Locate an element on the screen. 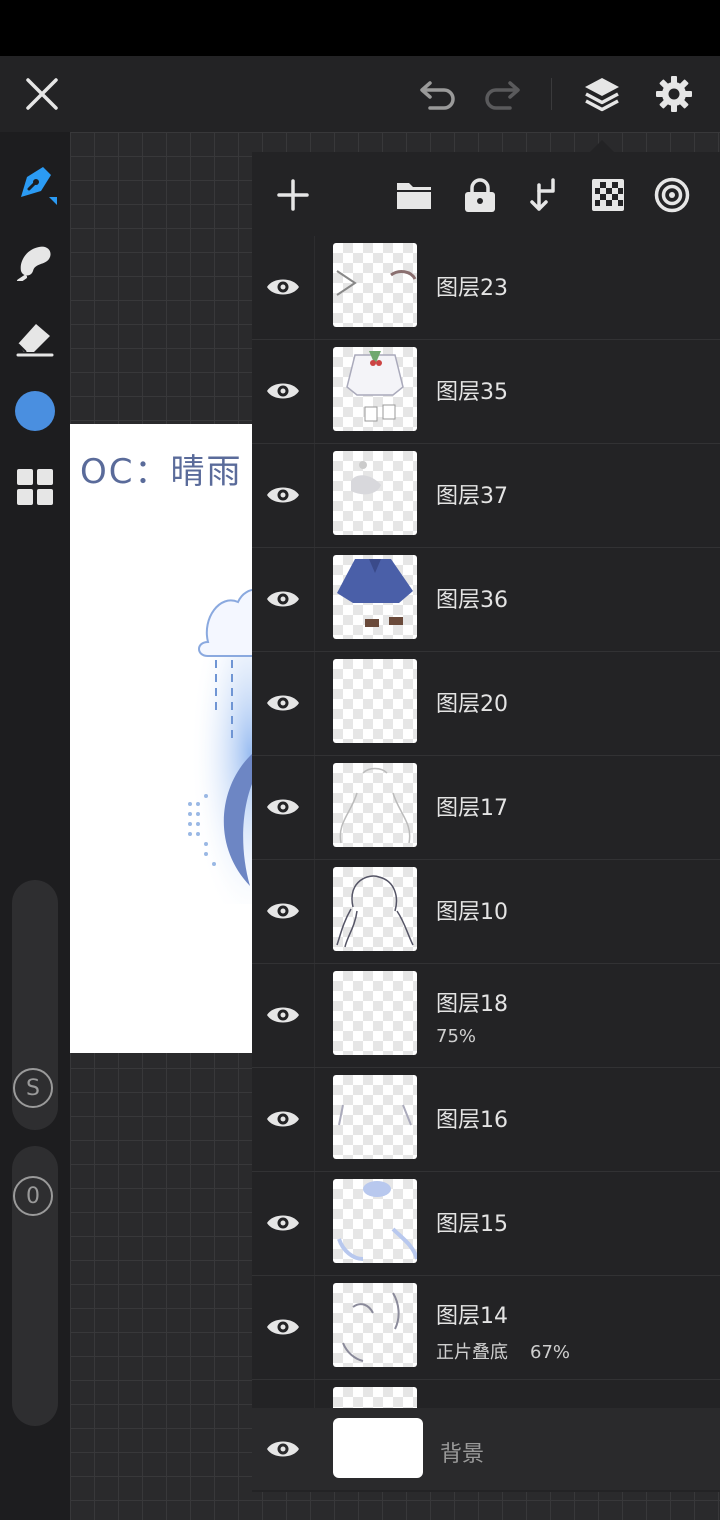 This screenshot has width=720, height=1520. color-picker is located at coordinates (35, 411).